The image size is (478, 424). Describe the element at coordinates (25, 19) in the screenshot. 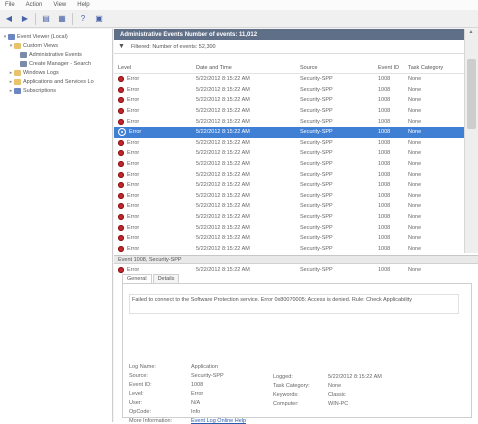

I see `forward-icon: ▶` at that location.